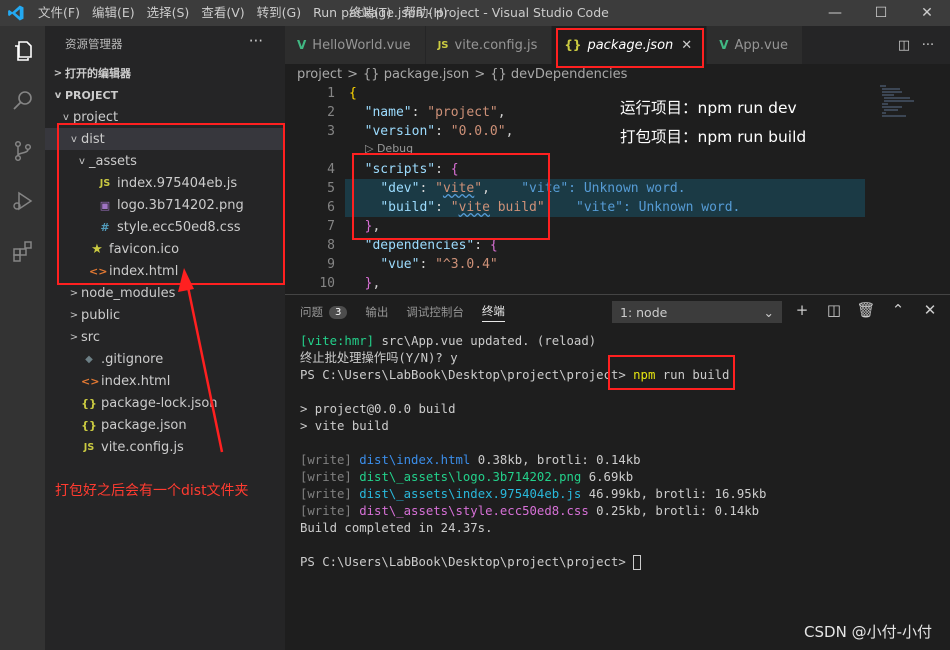 The width and height of the screenshot is (950, 650). What do you see at coordinates (325, 13) in the screenshot?
I see `menu-item: Run` at bounding box center [325, 13].